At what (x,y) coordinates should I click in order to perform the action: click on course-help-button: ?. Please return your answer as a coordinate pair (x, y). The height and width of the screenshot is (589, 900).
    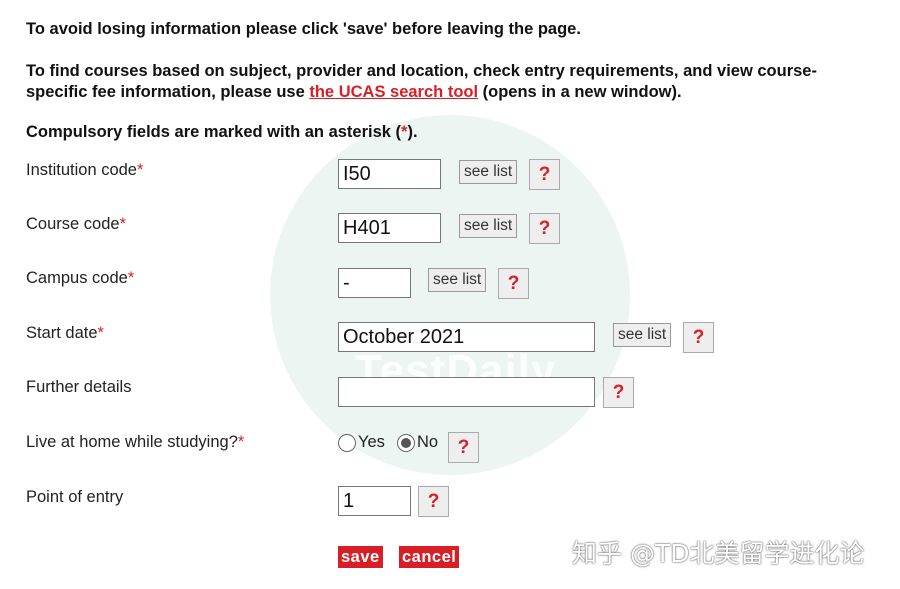
    Looking at the image, I should click on (544, 228).